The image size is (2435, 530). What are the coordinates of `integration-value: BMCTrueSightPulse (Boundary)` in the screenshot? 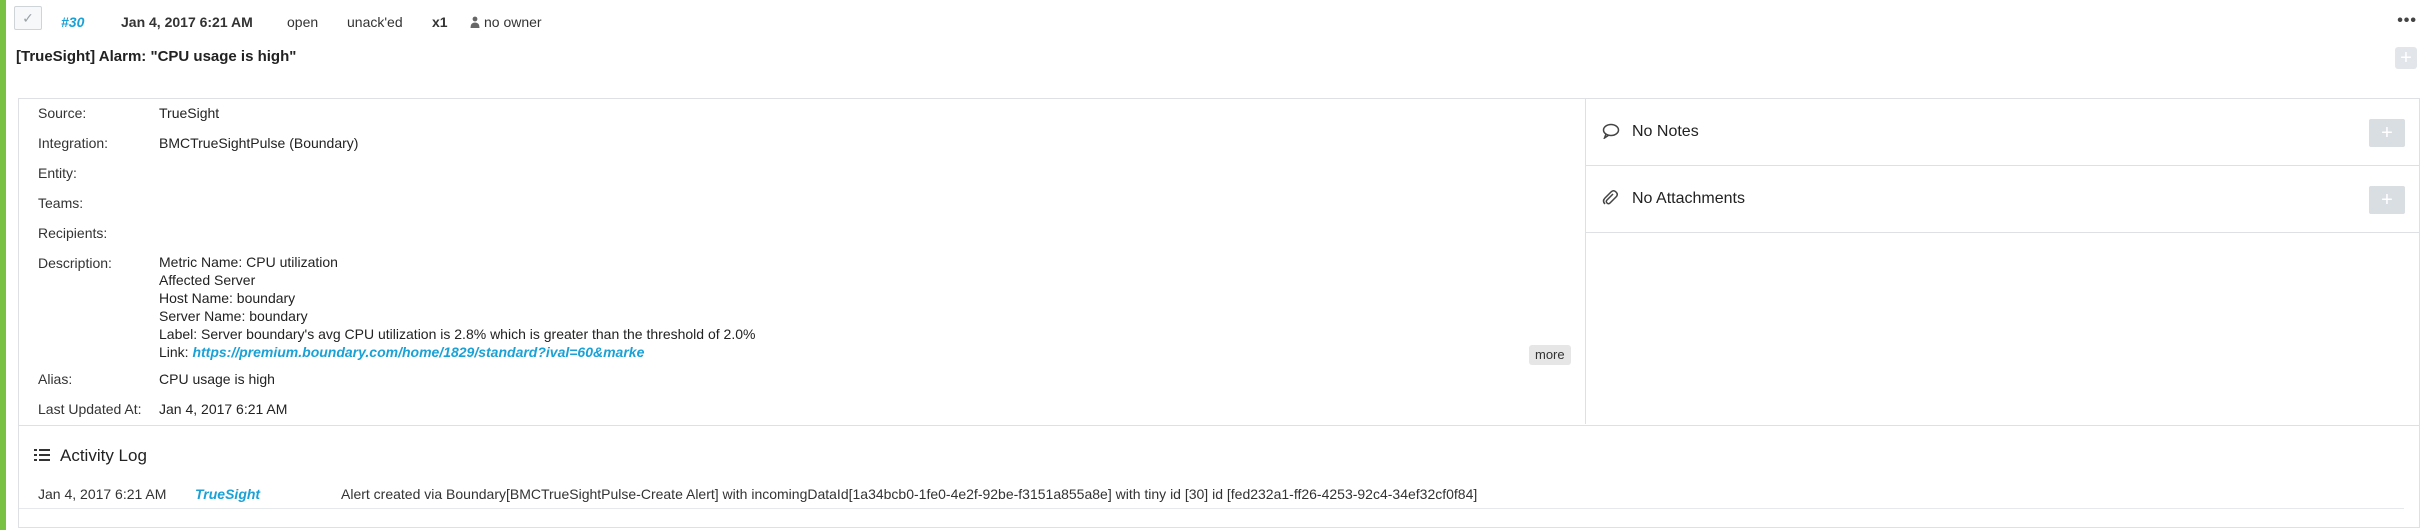 It's located at (259, 143).